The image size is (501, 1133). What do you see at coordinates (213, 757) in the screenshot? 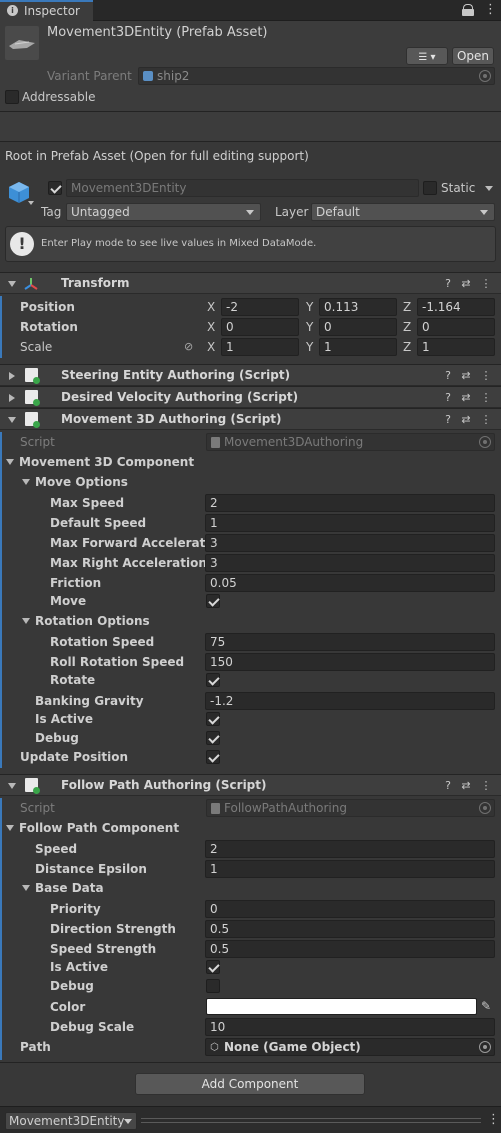
I see `update-position-checkbox` at bounding box center [213, 757].